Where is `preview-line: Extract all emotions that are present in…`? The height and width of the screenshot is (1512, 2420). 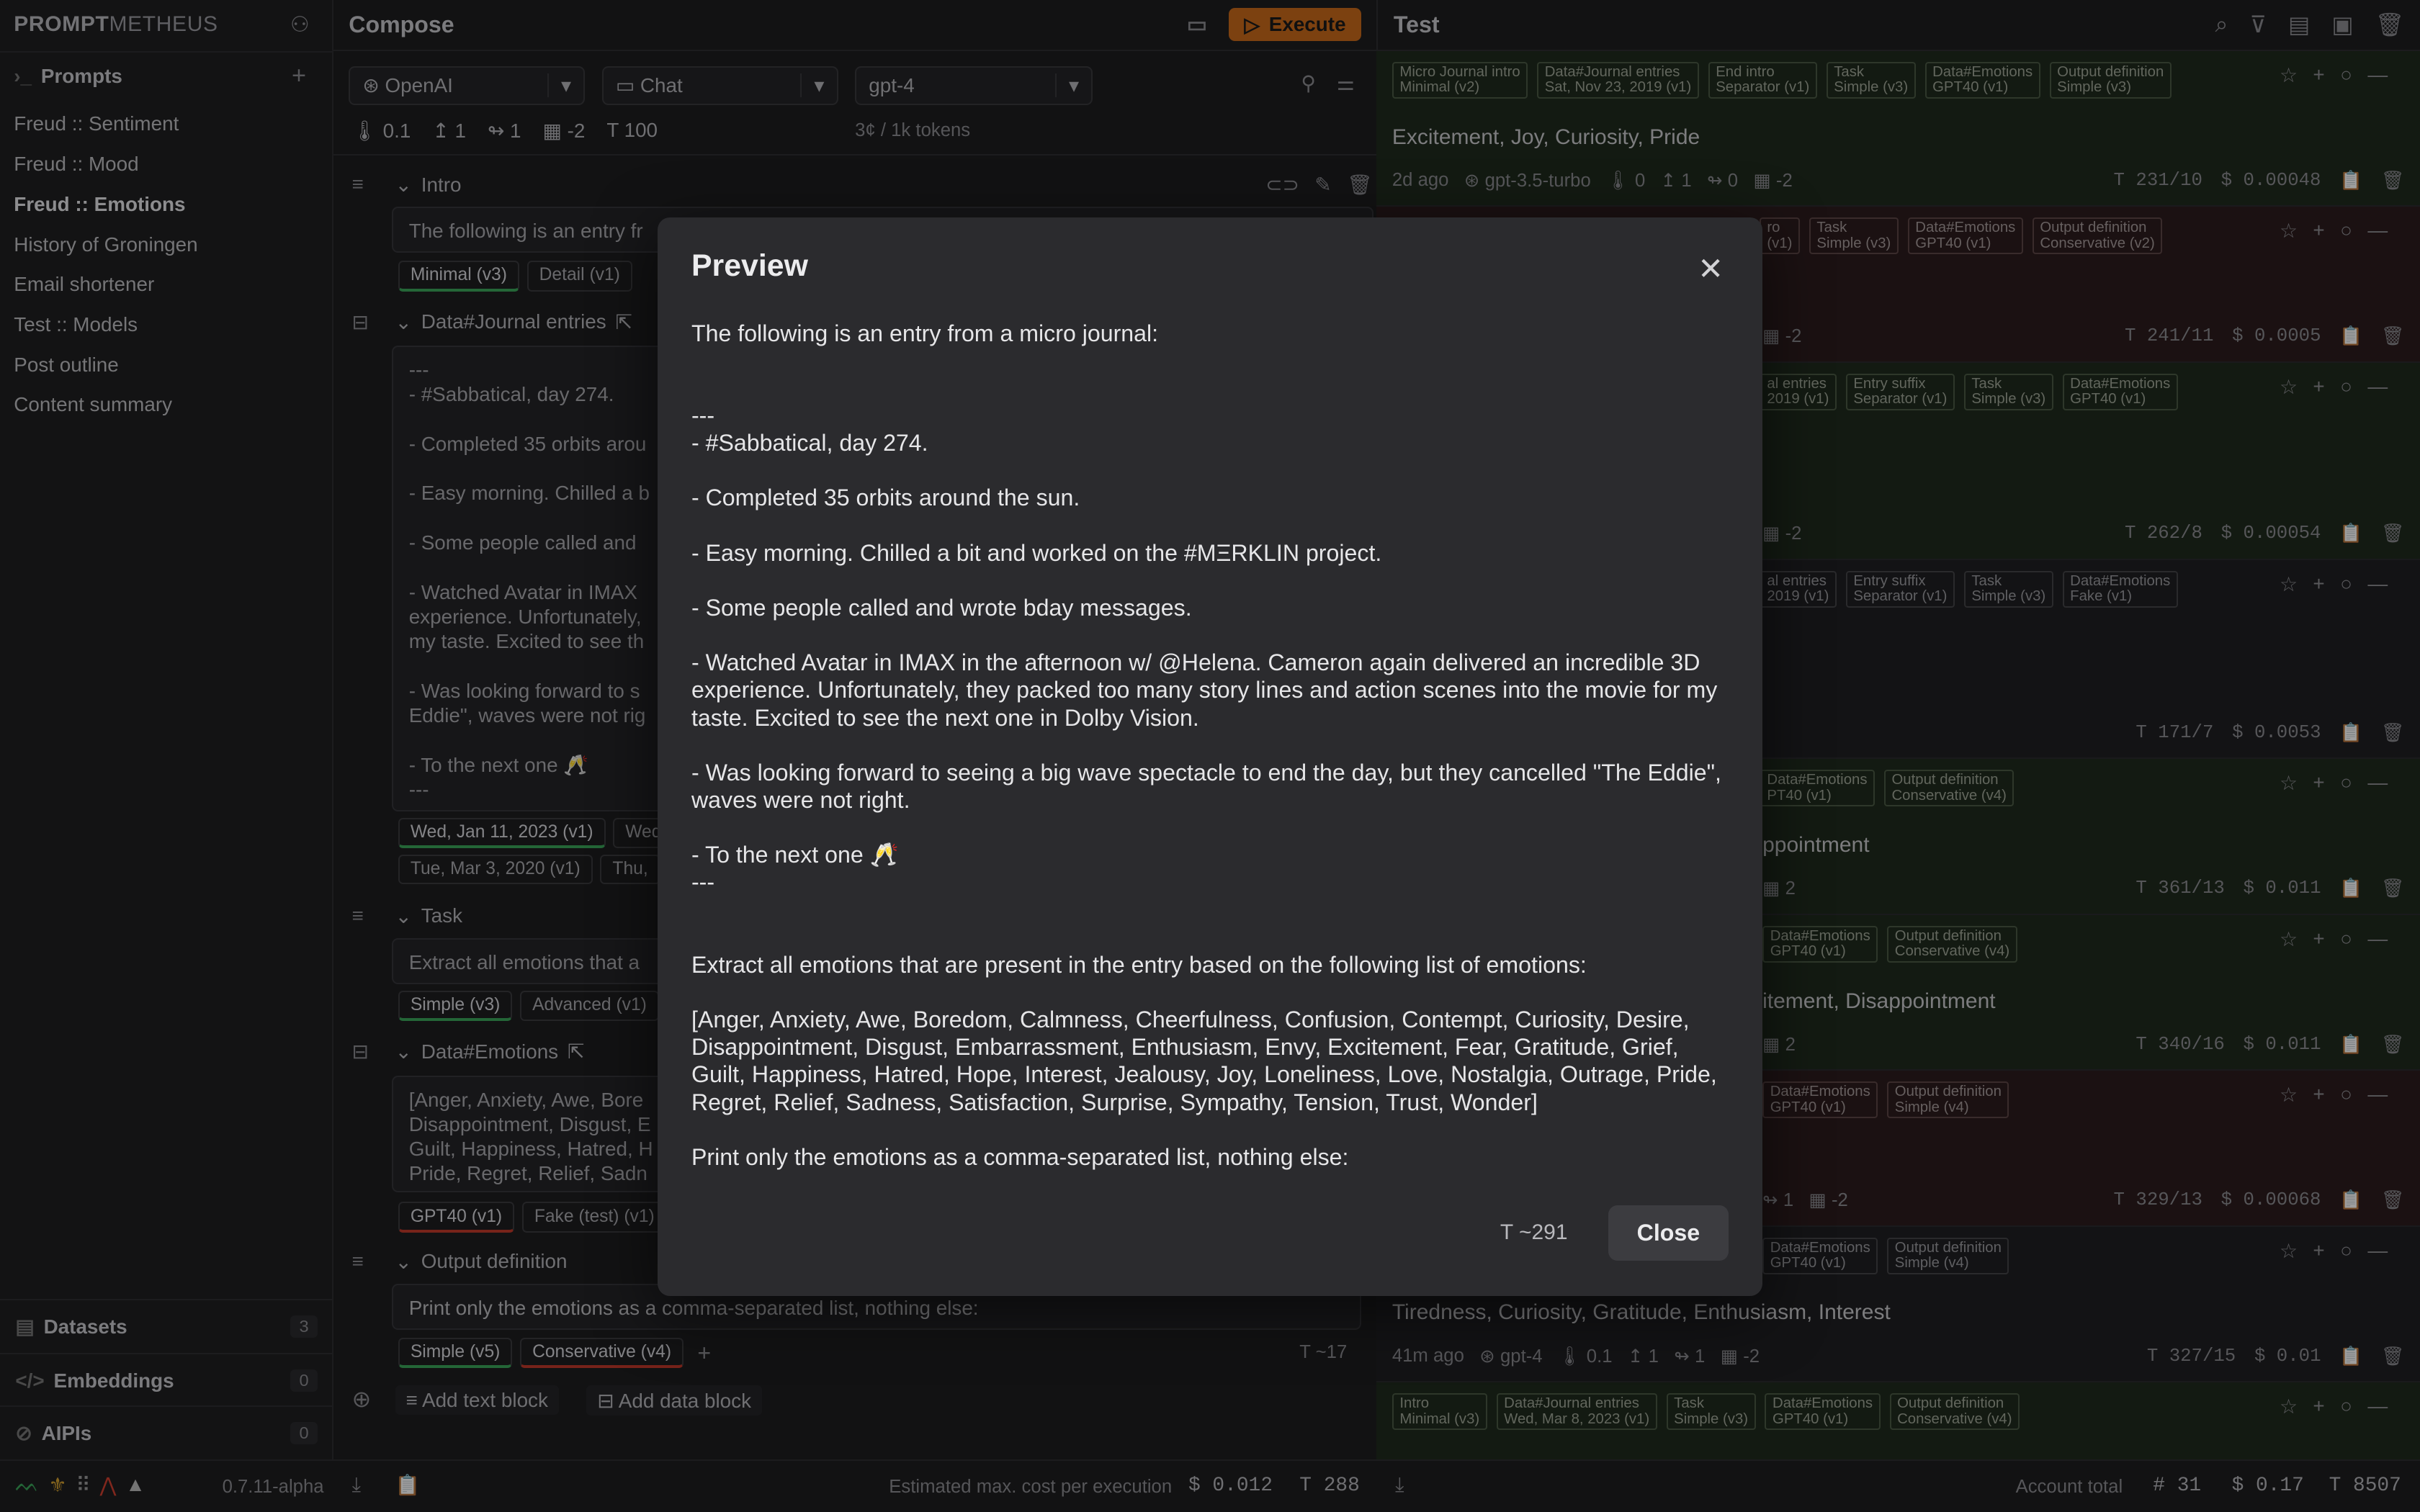
preview-line: Extract all emotions that are present in… is located at coordinates (1139, 964).